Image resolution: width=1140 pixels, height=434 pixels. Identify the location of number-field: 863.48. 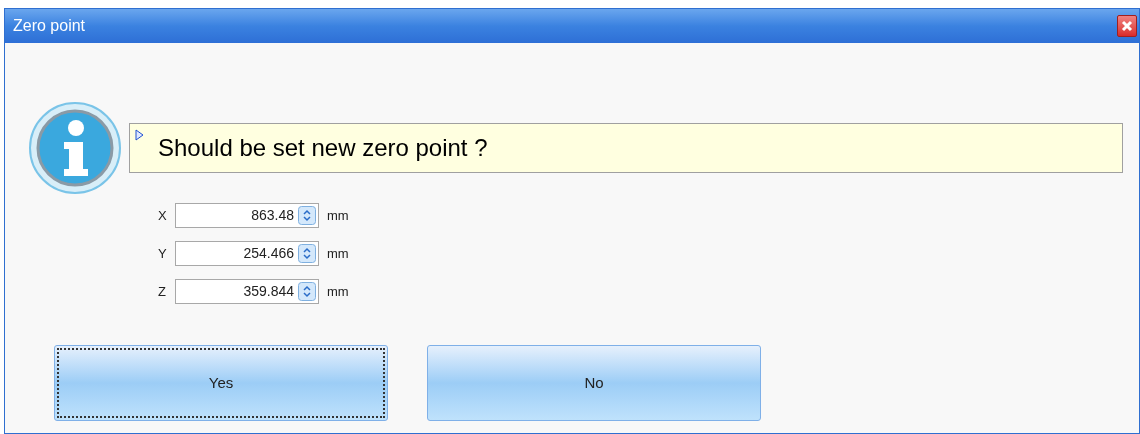
(247, 215).